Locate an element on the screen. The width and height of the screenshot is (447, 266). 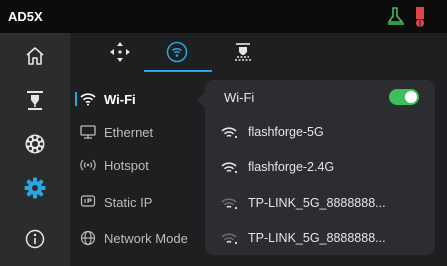
filament-spool-icon is located at coordinates (35, 146).